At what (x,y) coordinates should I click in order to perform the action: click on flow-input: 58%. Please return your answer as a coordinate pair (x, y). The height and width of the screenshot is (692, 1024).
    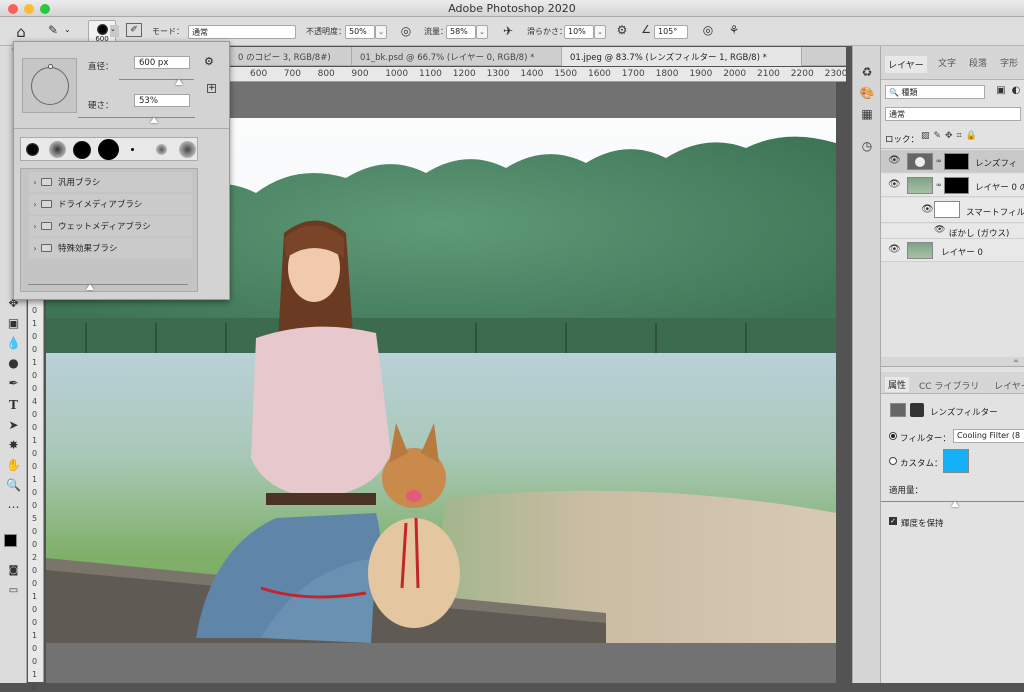
    Looking at the image, I should click on (461, 32).